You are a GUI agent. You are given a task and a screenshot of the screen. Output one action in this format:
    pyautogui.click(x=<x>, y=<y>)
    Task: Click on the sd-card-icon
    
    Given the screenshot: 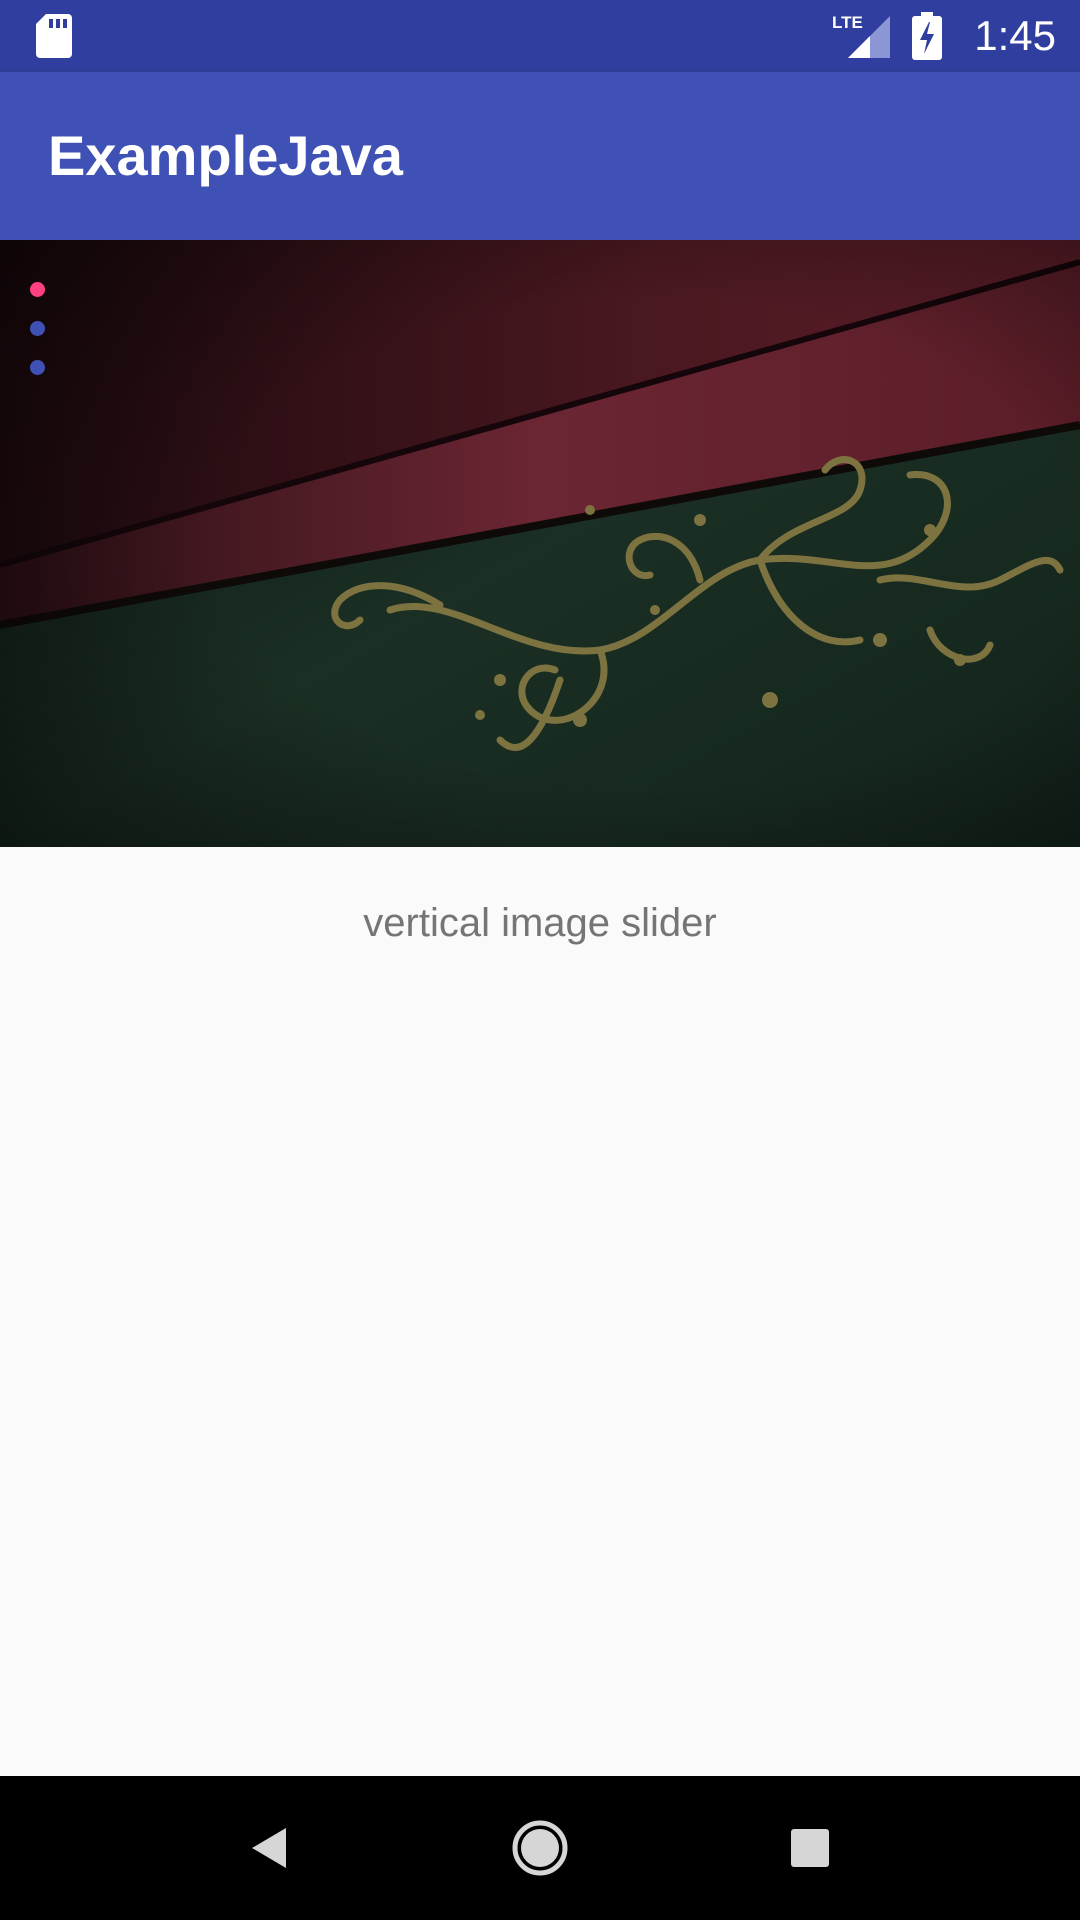 What is the action you would take?
    pyautogui.click(x=54, y=36)
    